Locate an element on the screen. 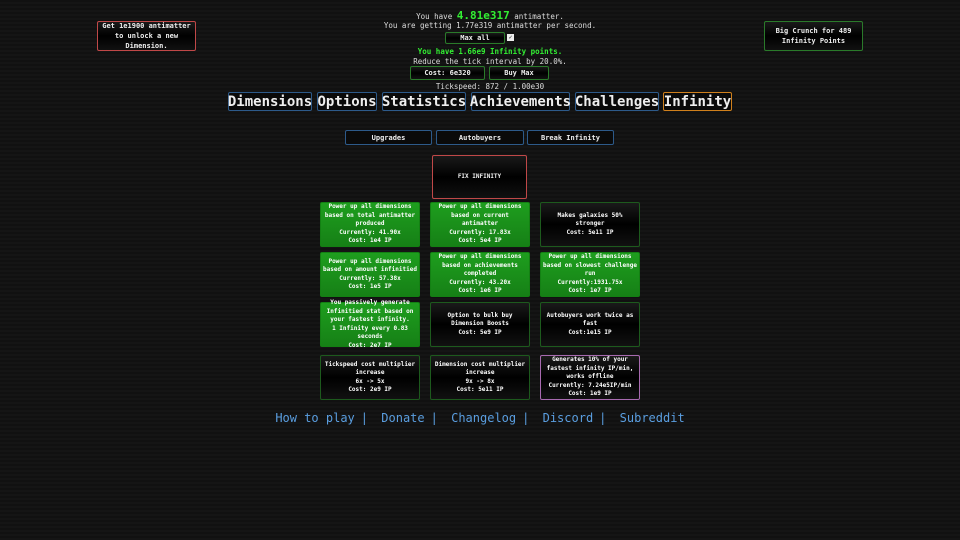 The image size is (960, 540). subtab-break-infinity: Break Infinity is located at coordinates (570, 137).